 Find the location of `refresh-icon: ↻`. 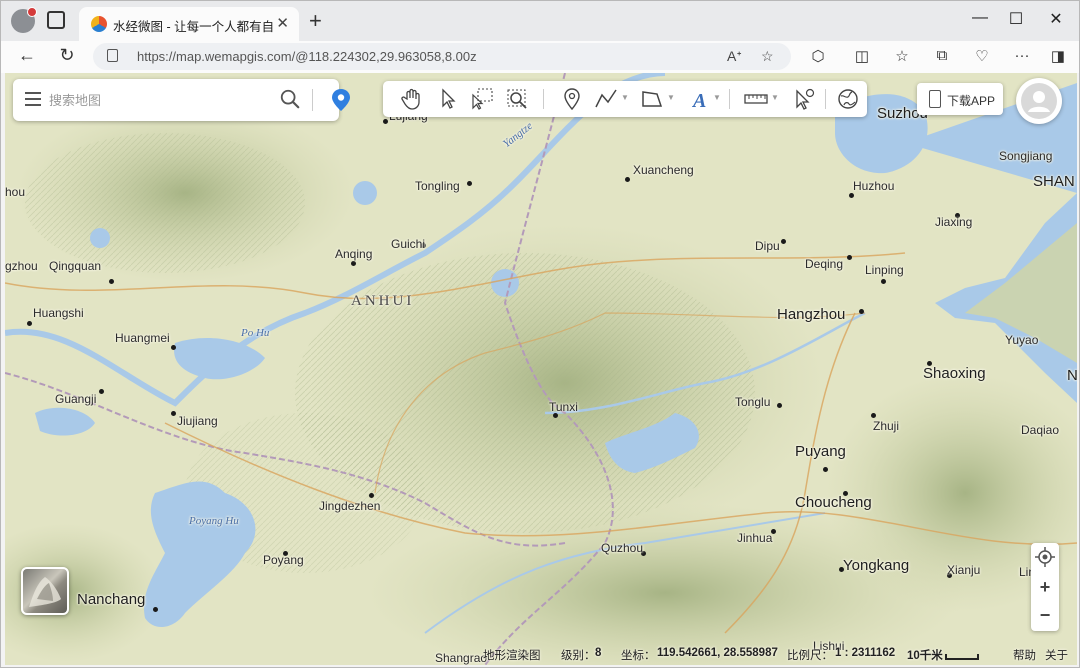

refresh-icon: ↻ is located at coordinates (67, 55).